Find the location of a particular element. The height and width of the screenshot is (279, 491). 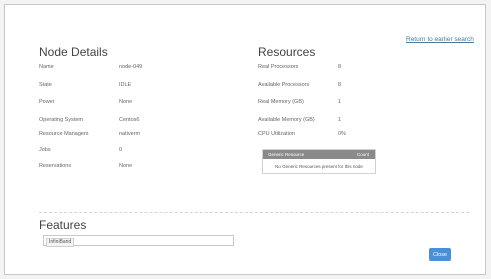

reservations-value: None is located at coordinates (126, 166).